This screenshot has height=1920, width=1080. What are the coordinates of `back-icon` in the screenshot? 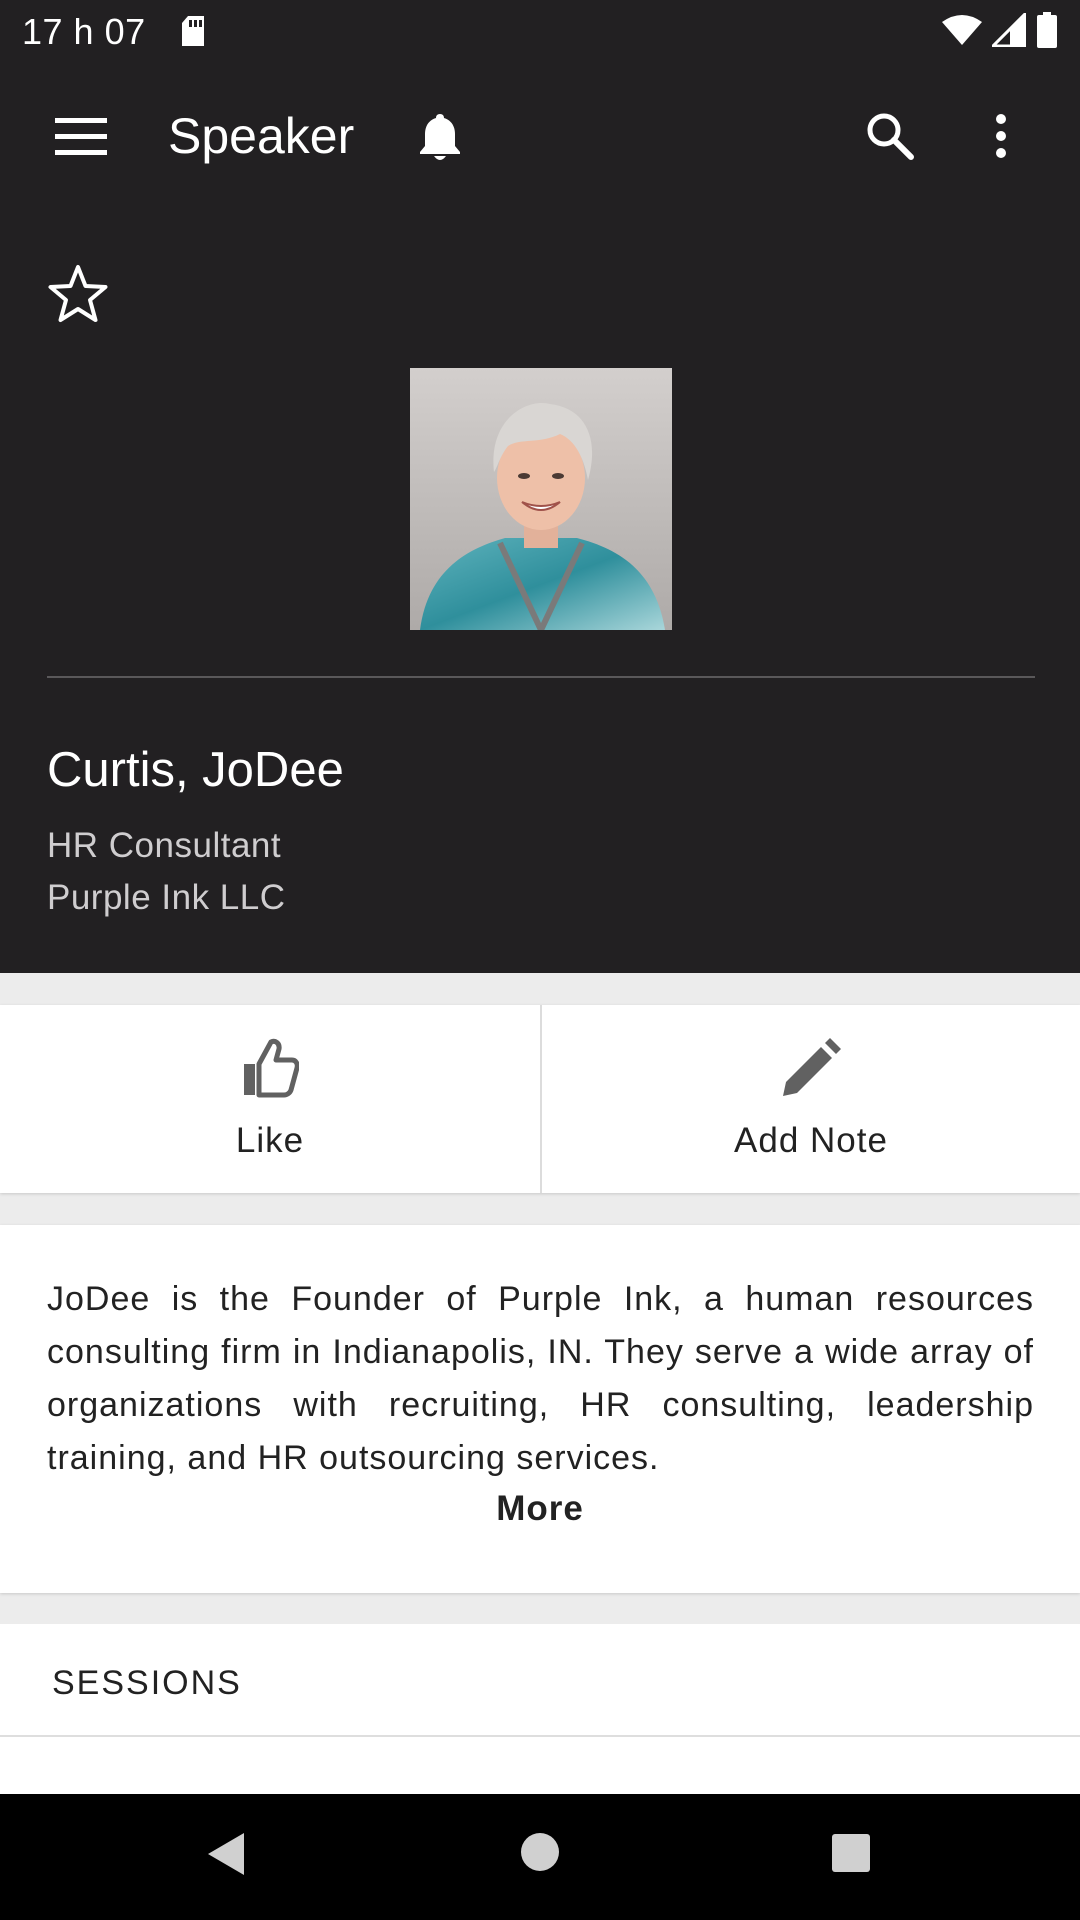 It's located at (226, 1854).